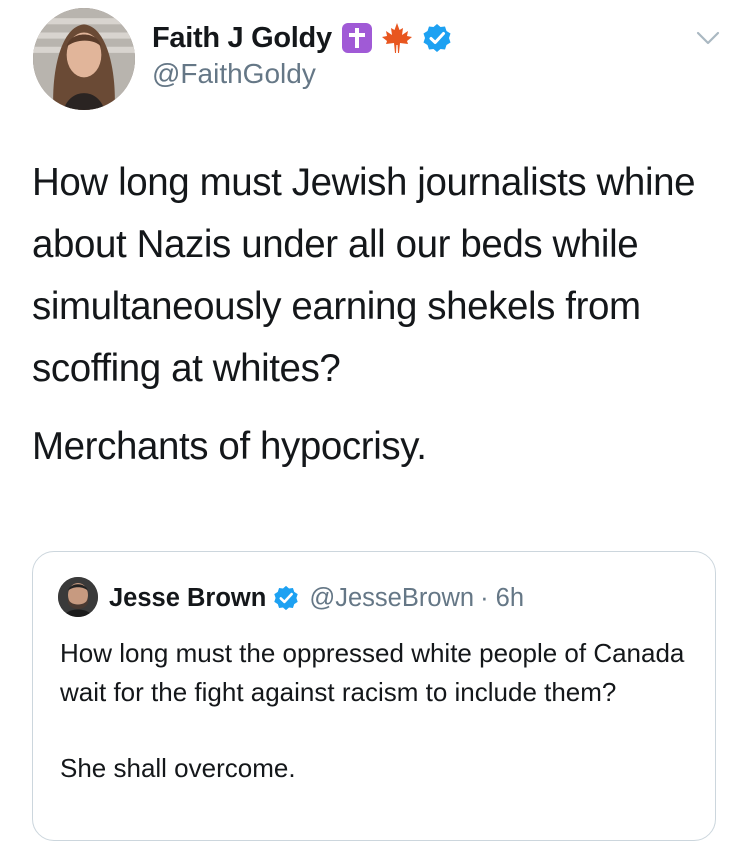  I want to click on quoted-header: Jesse Brown @JesseBrown · 6h, so click(316, 598).